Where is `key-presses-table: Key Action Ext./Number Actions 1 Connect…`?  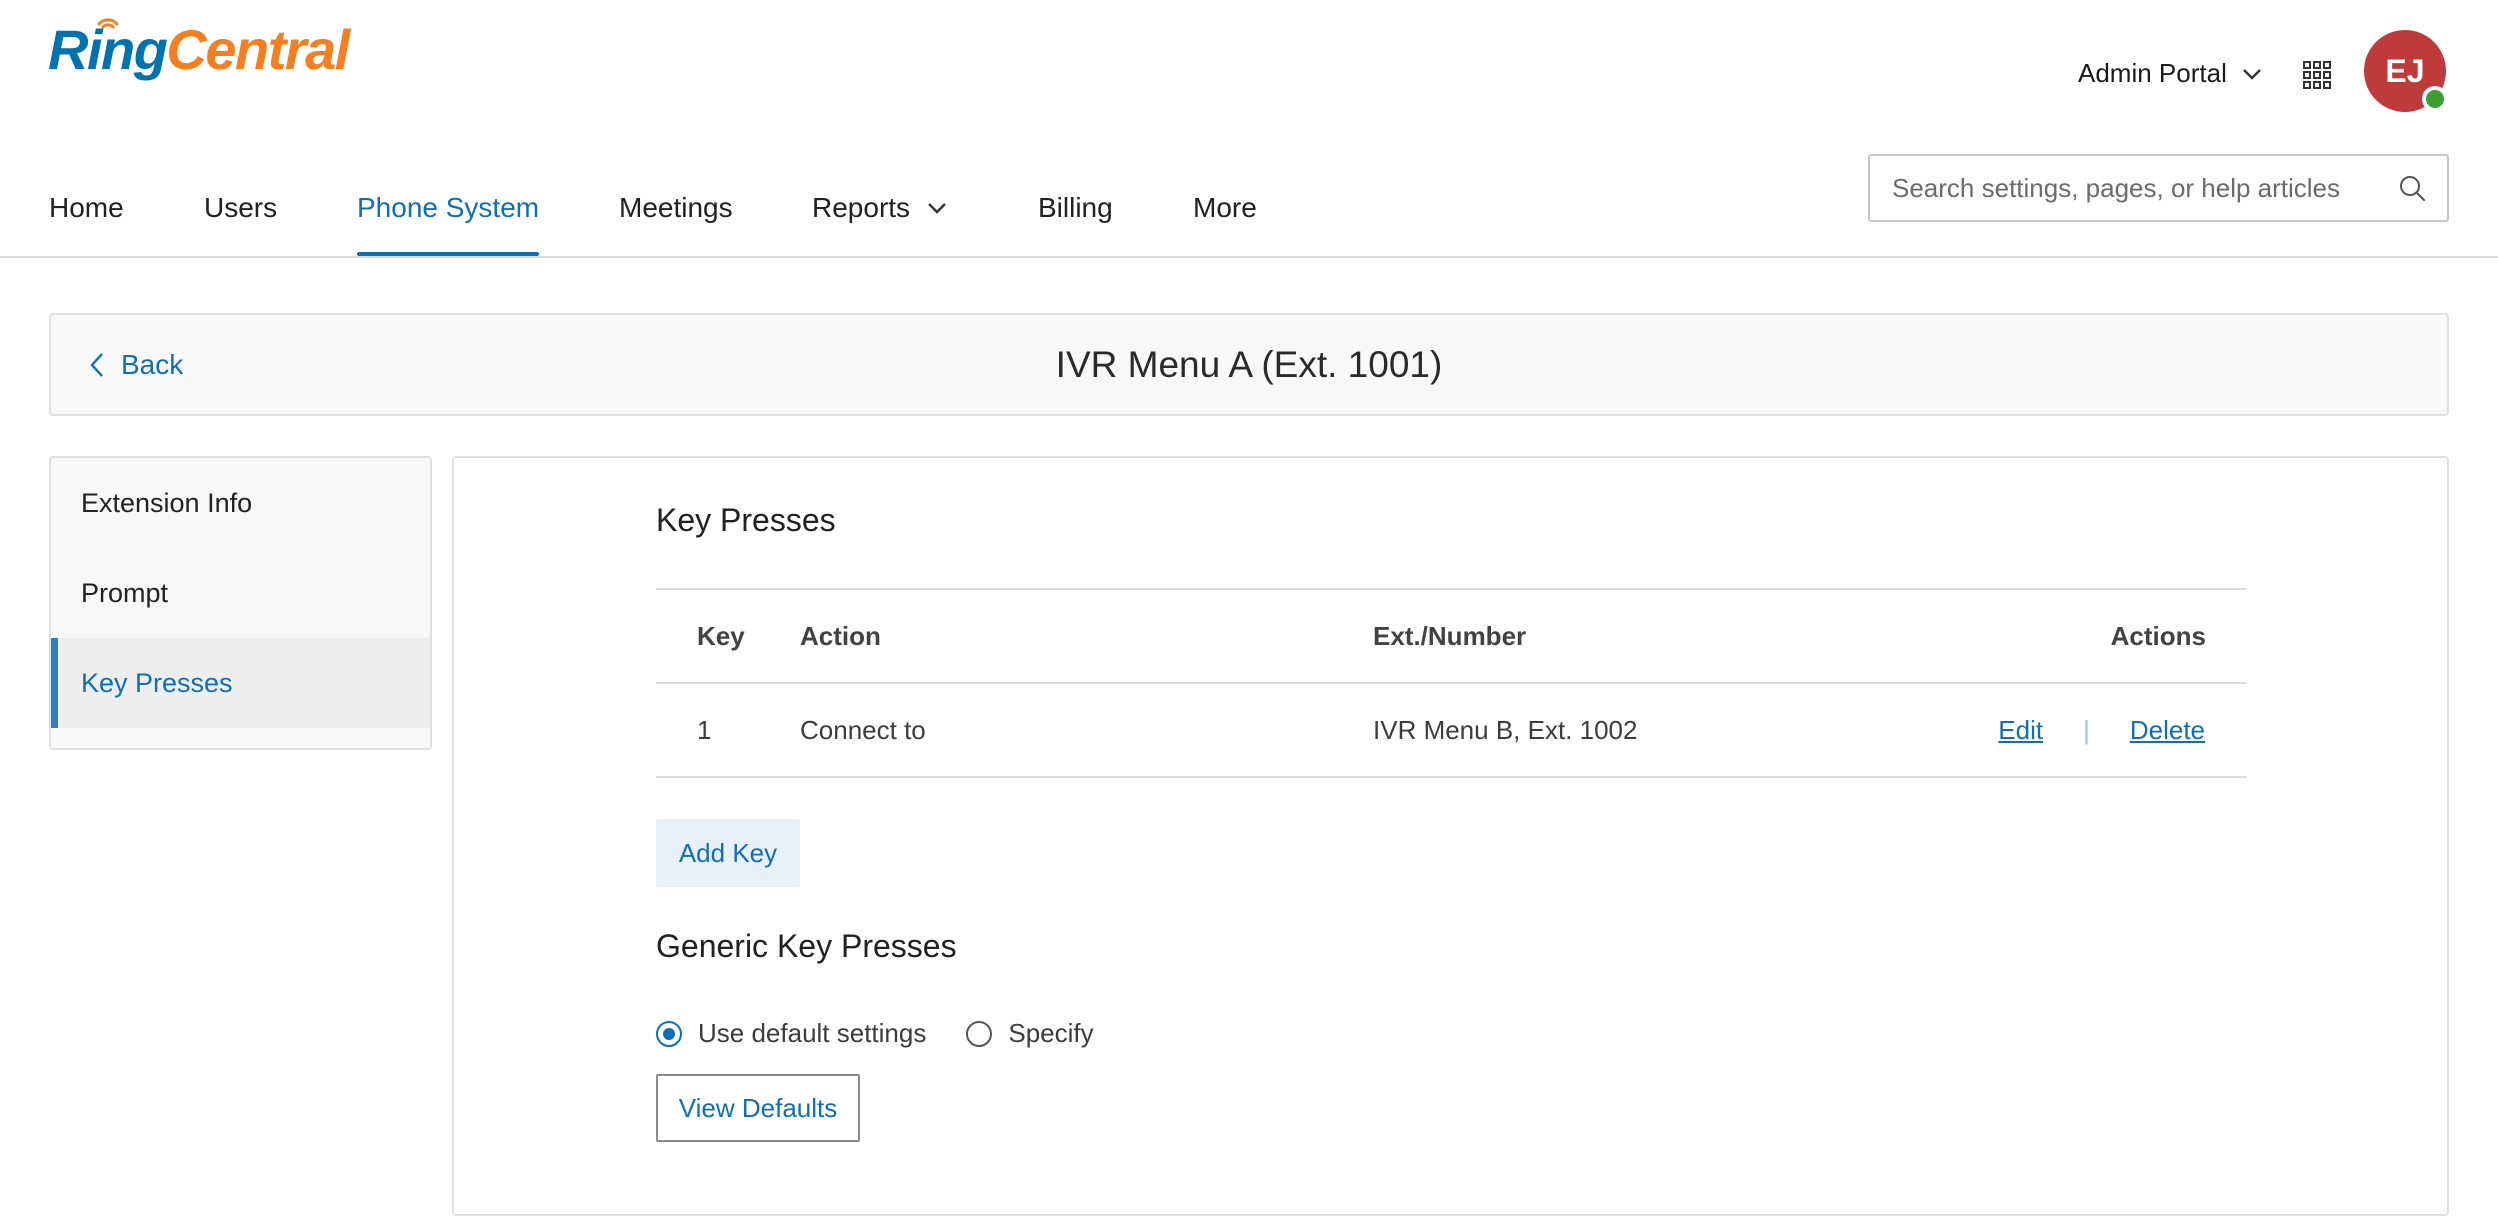 key-presses-table: Key Action Ext./Number Actions 1 Connect… is located at coordinates (1451, 683).